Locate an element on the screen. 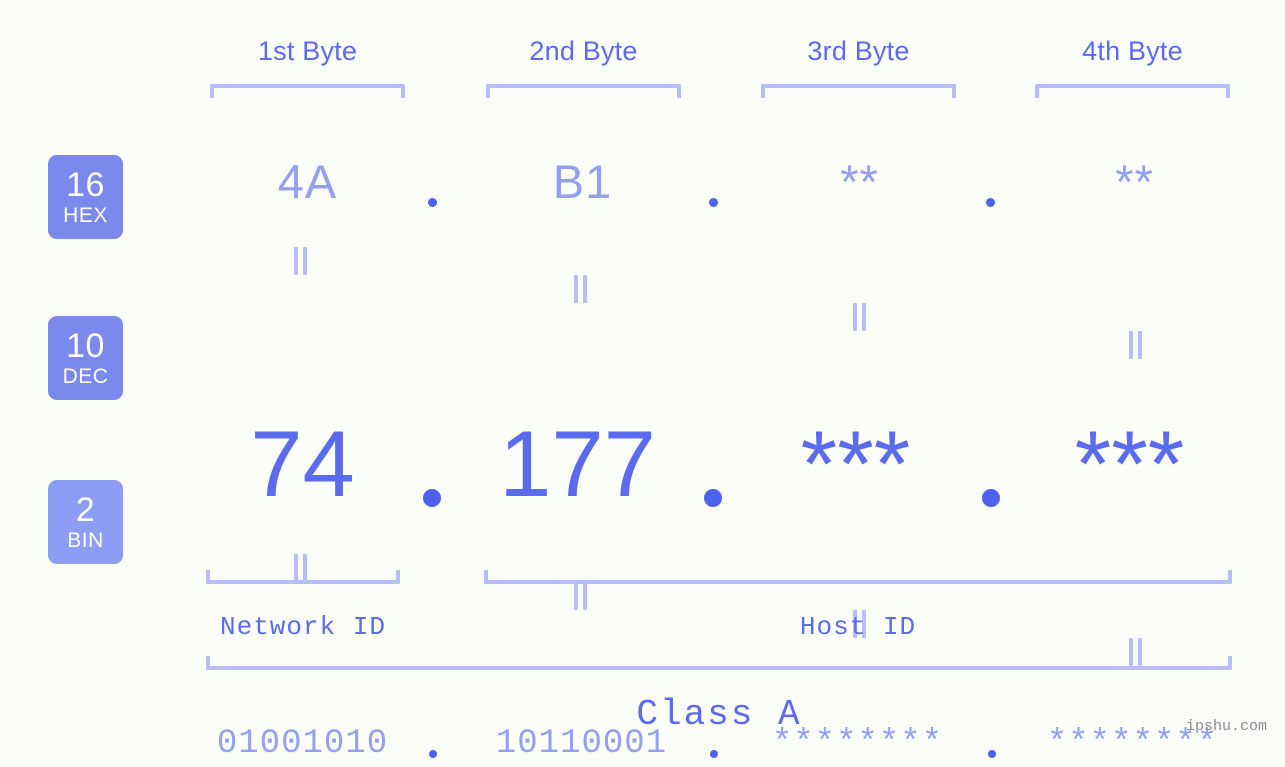 The height and width of the screenshot is (767, 1285). base-badge-hex-number: 16 is located at coordinates (85, 185).